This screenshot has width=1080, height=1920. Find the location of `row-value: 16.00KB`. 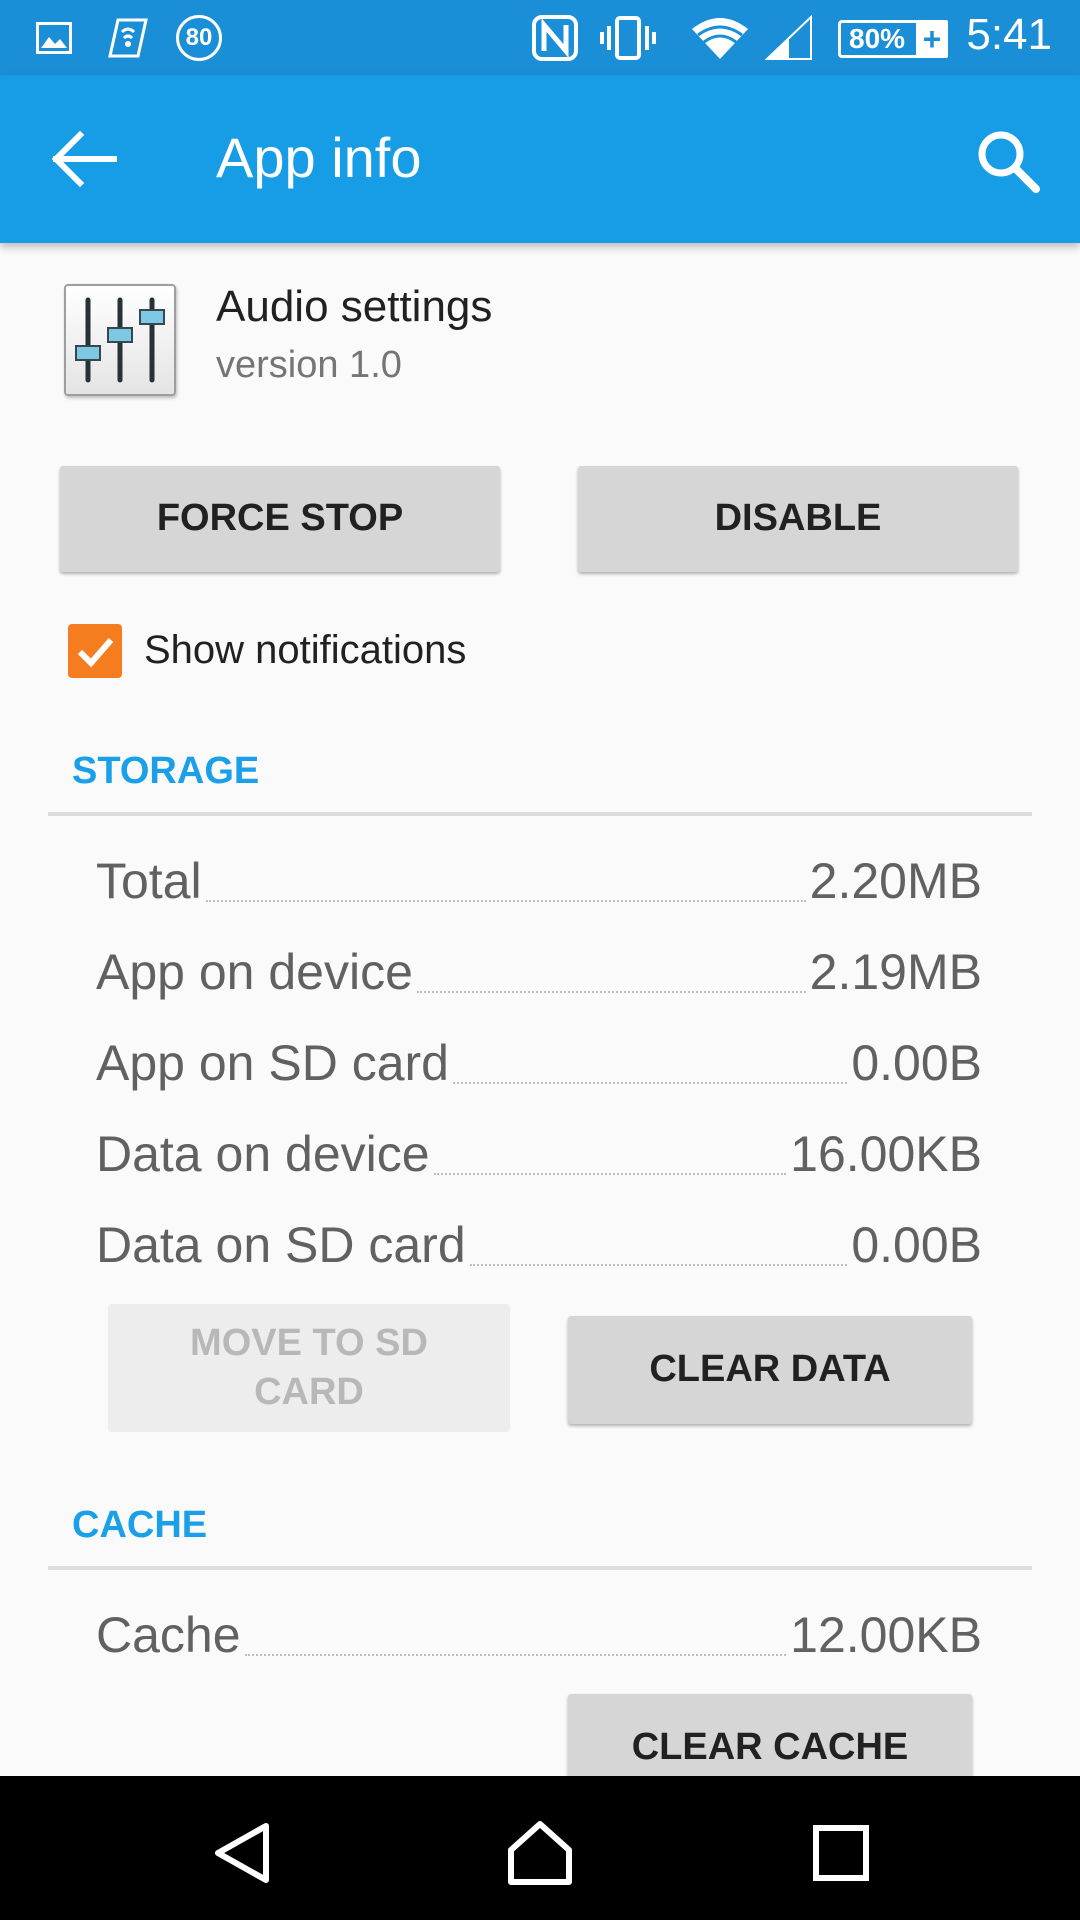

row-value: 16.00KB is located at coordinates (886, 1154).